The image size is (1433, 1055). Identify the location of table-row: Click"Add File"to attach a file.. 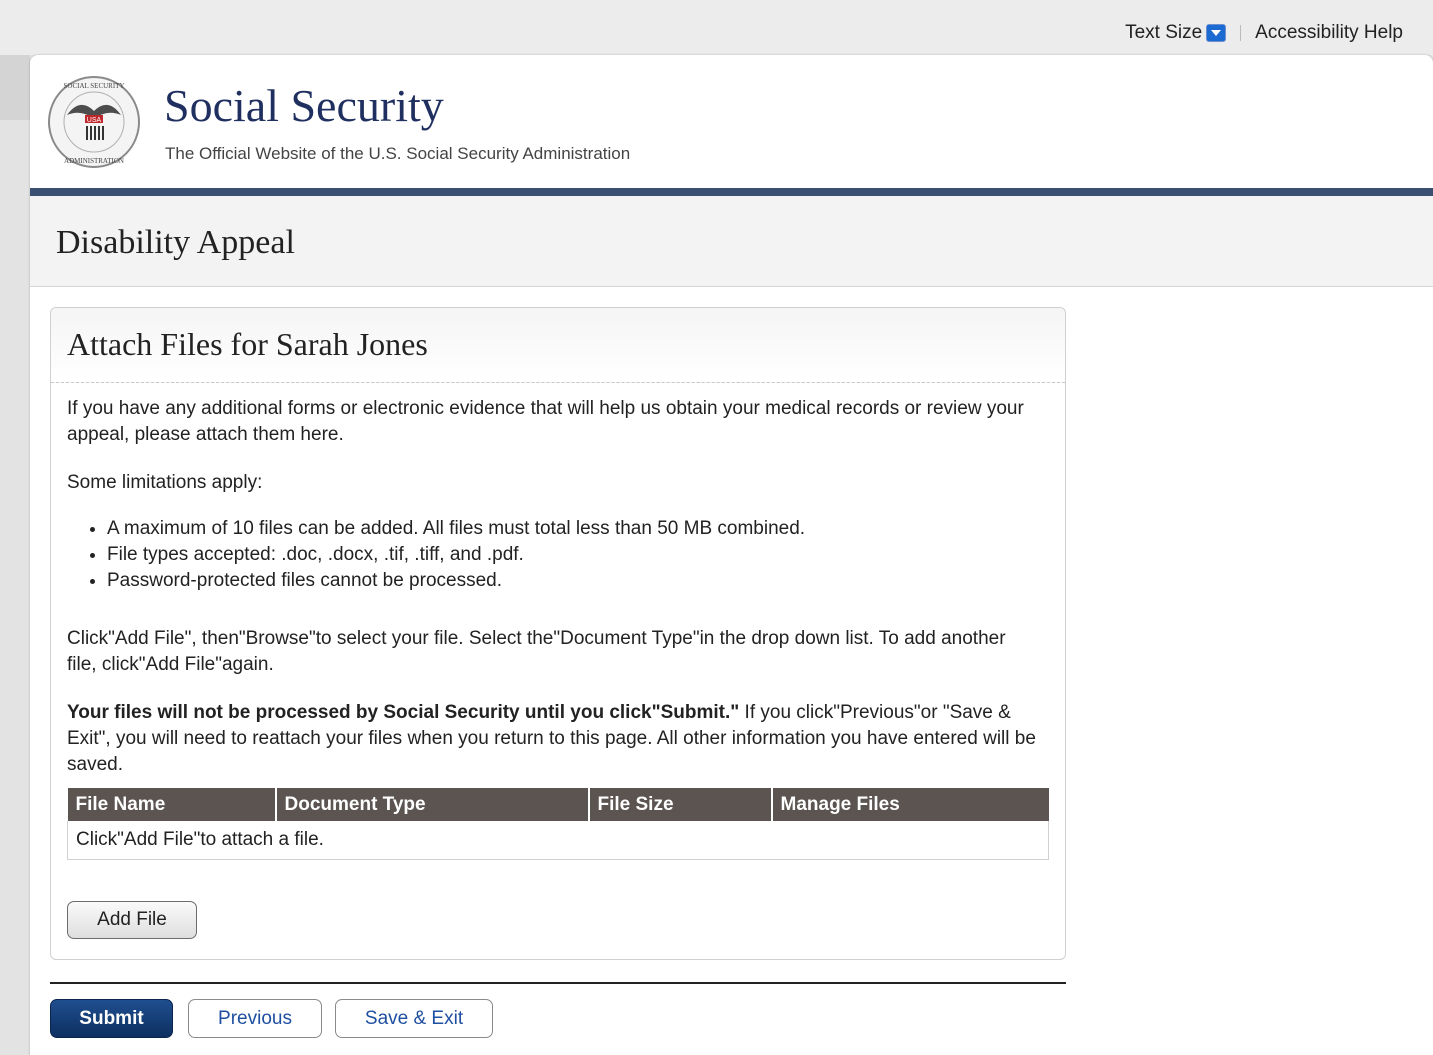
(558, 840).